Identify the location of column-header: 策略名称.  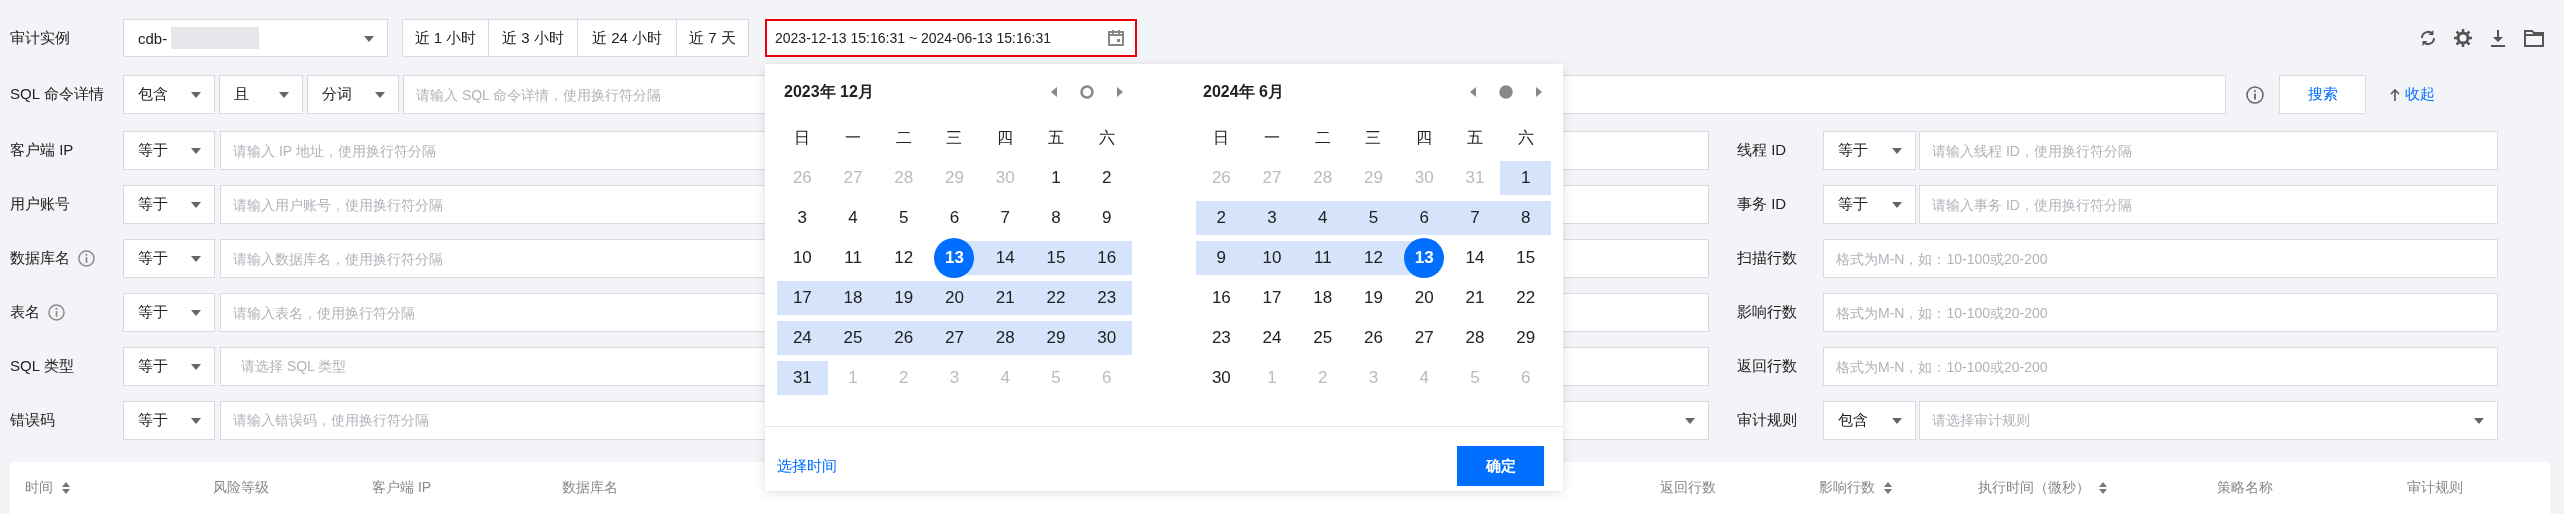
(2245, 488).